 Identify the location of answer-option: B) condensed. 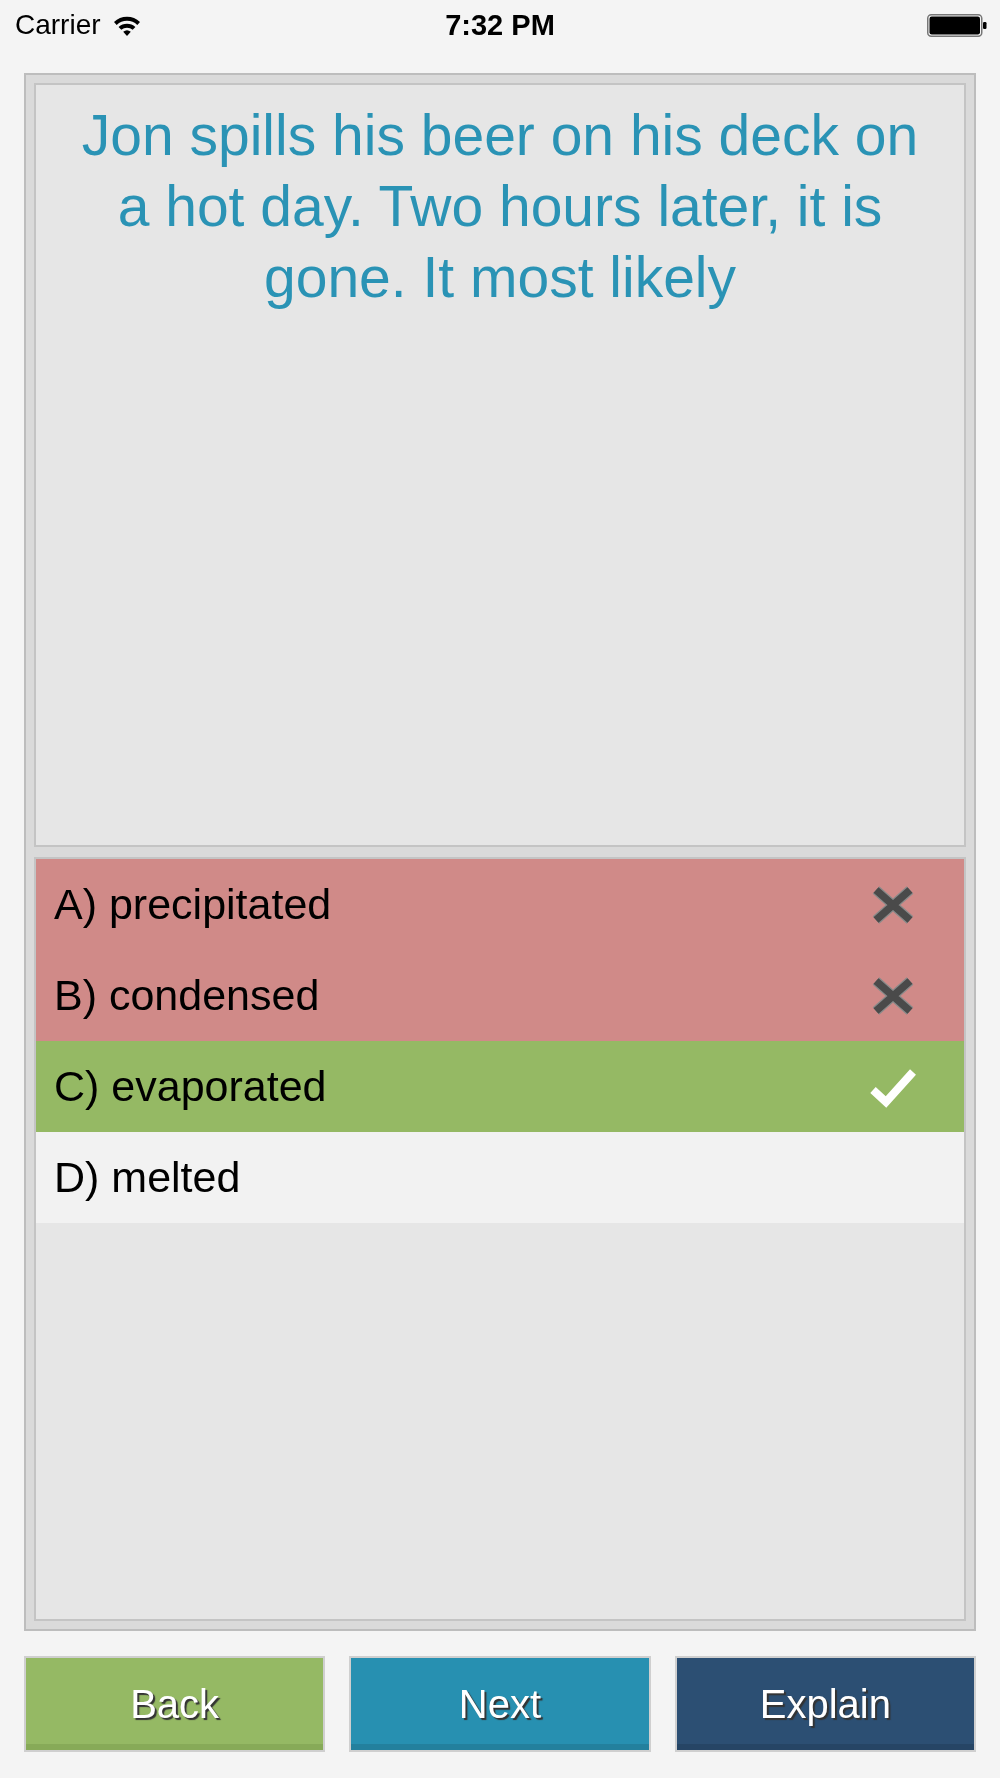
(500, 995).